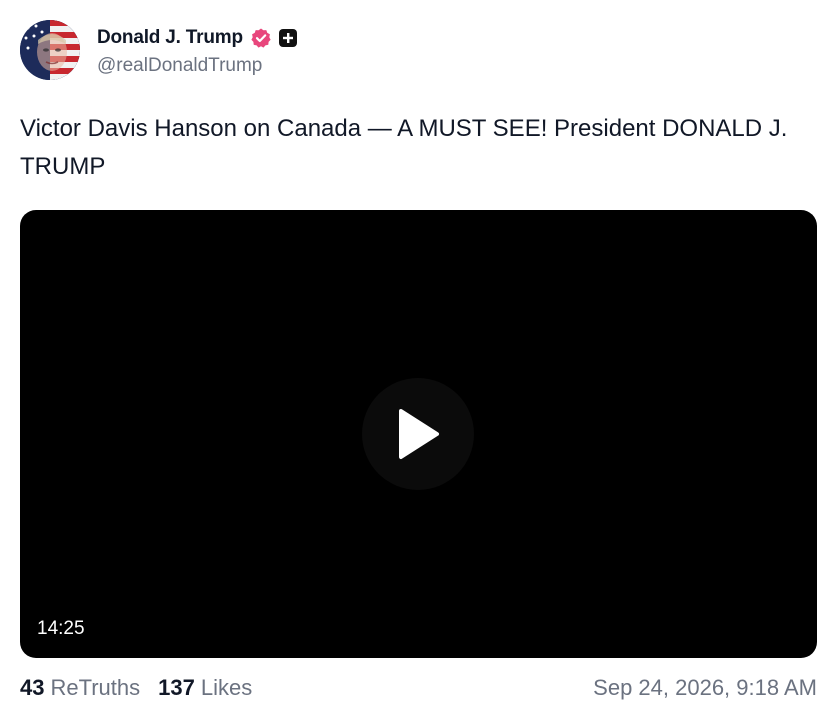 This screenshot has height=726, width=840. I want to click on retruths-stat: 43 ReTruths, so click(80, 688).